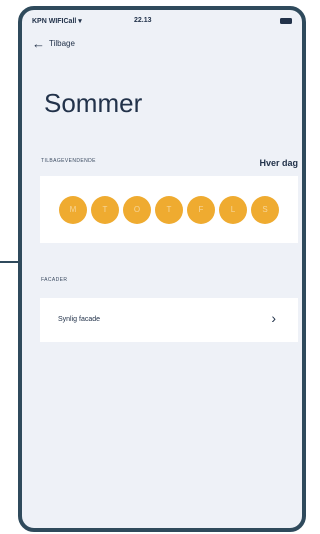 The height and width of the screenshot is (534, 320). What do you see at coordinates (10, 262) in the screenshot?
I see `pointer-line` at bounding box center [10, 262].